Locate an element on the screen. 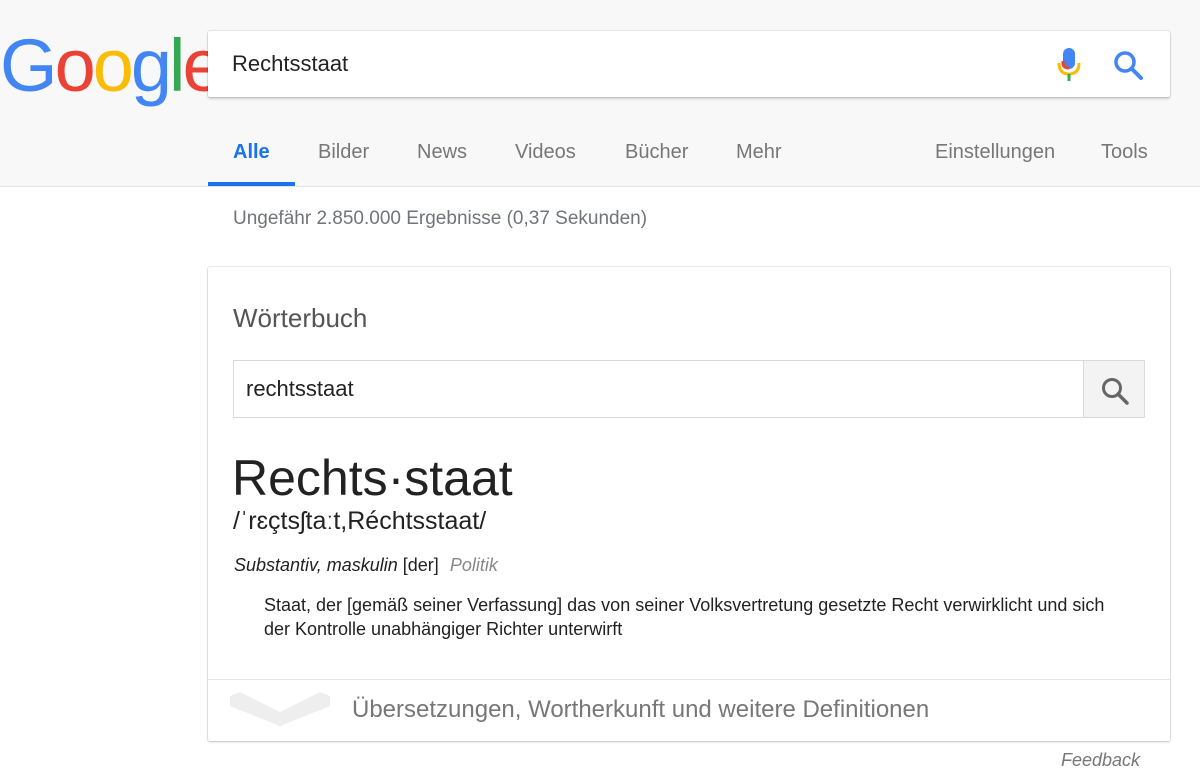 Image resolution: width=1200 pixels, height=771 pixels. dictionary-search-input is located at coordinates (656, 389).